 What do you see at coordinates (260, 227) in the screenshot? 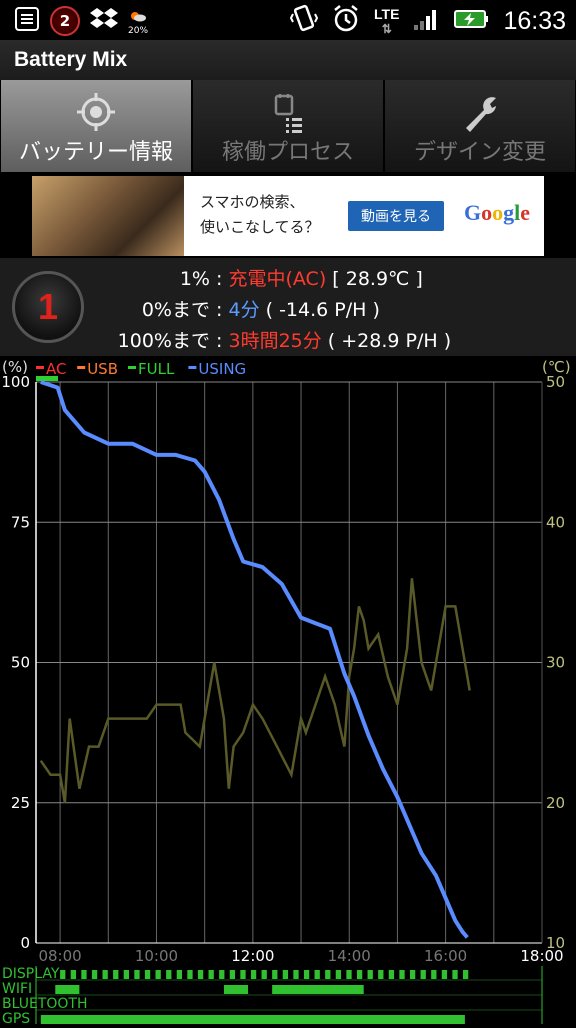
I see `ad-text-line2: 使いこなしてる？` at bounding box center [260, 227].